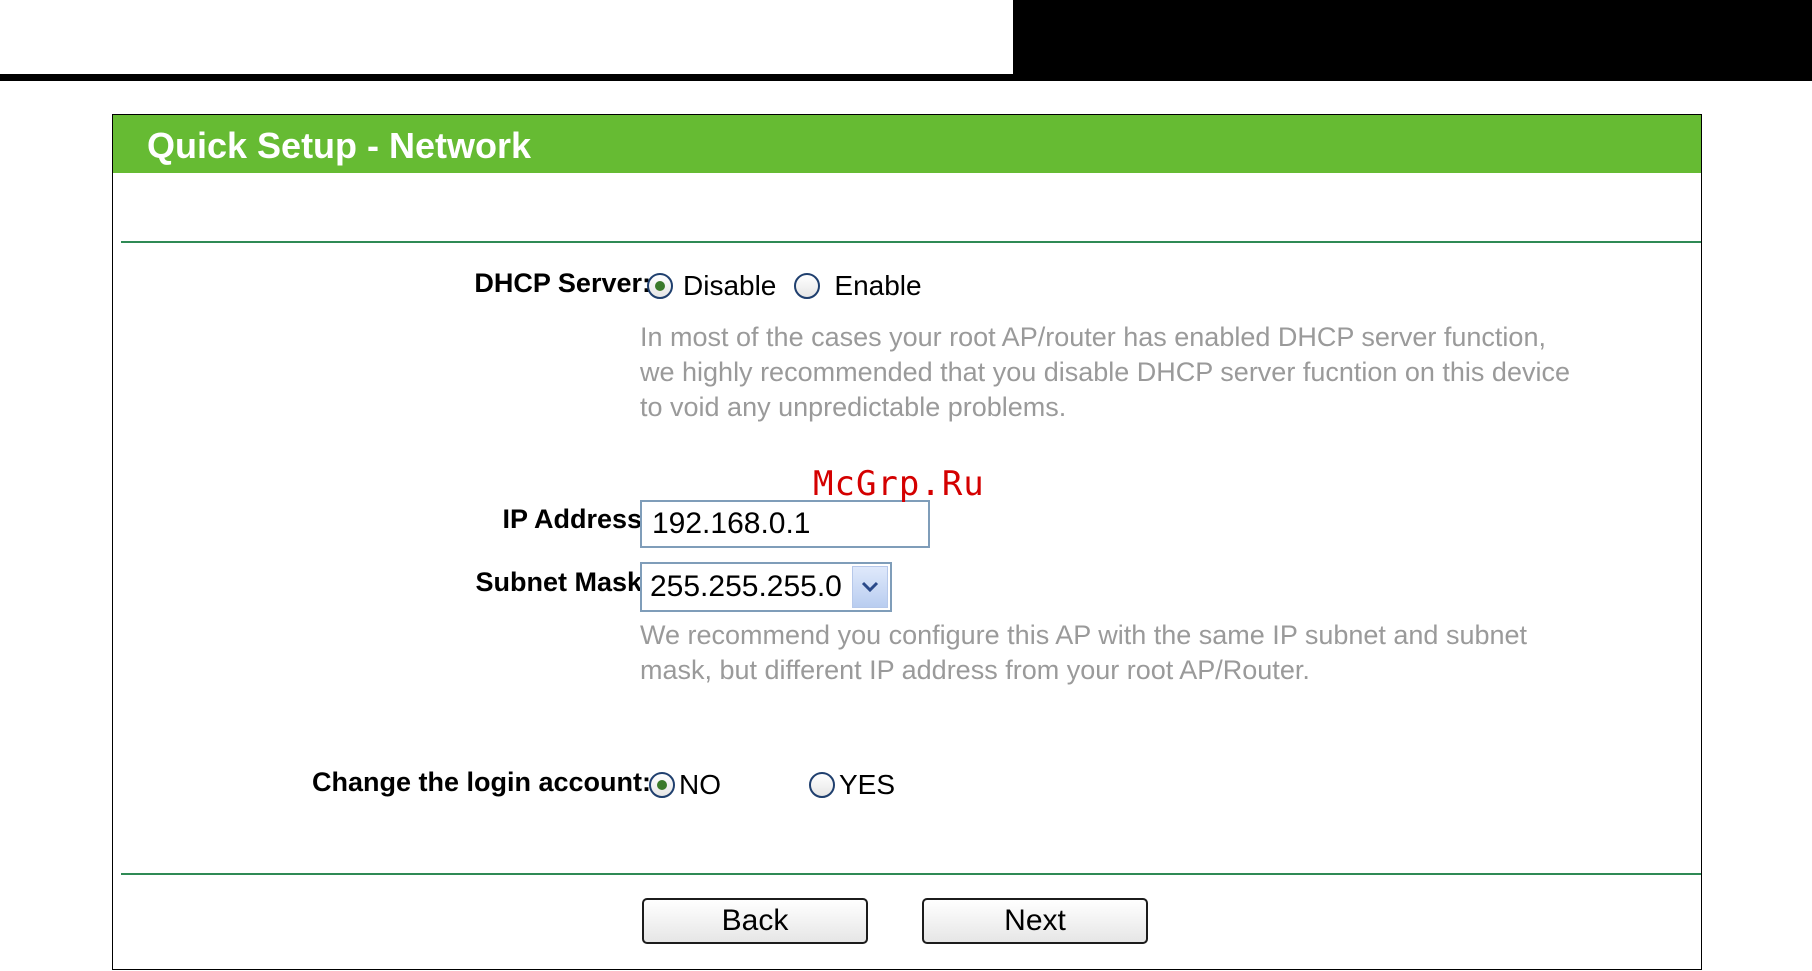  I want to click on watermark: McGrp.Ru, so click(899, 484).